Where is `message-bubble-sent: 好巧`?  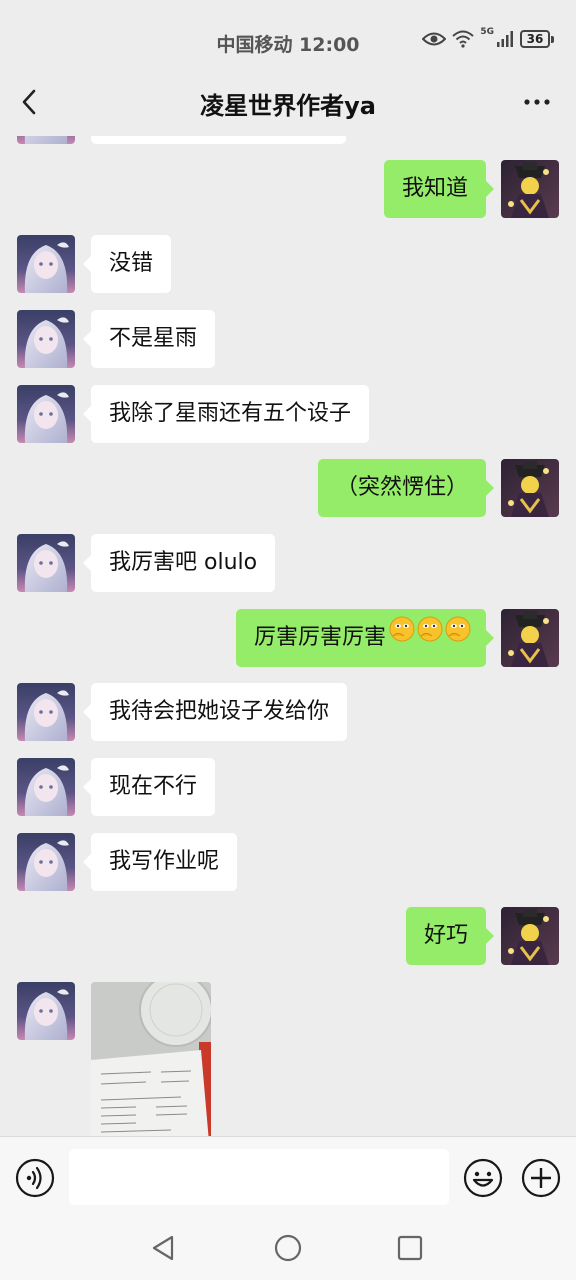
message-bubble-sent: 好巧 is located at coordinates (450, 936).